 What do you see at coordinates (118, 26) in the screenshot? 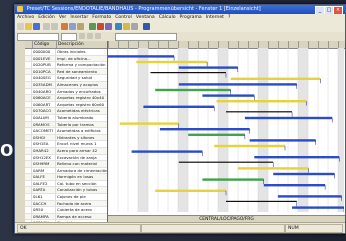
I see `zoom-icon` at bounding box center [118, 26].